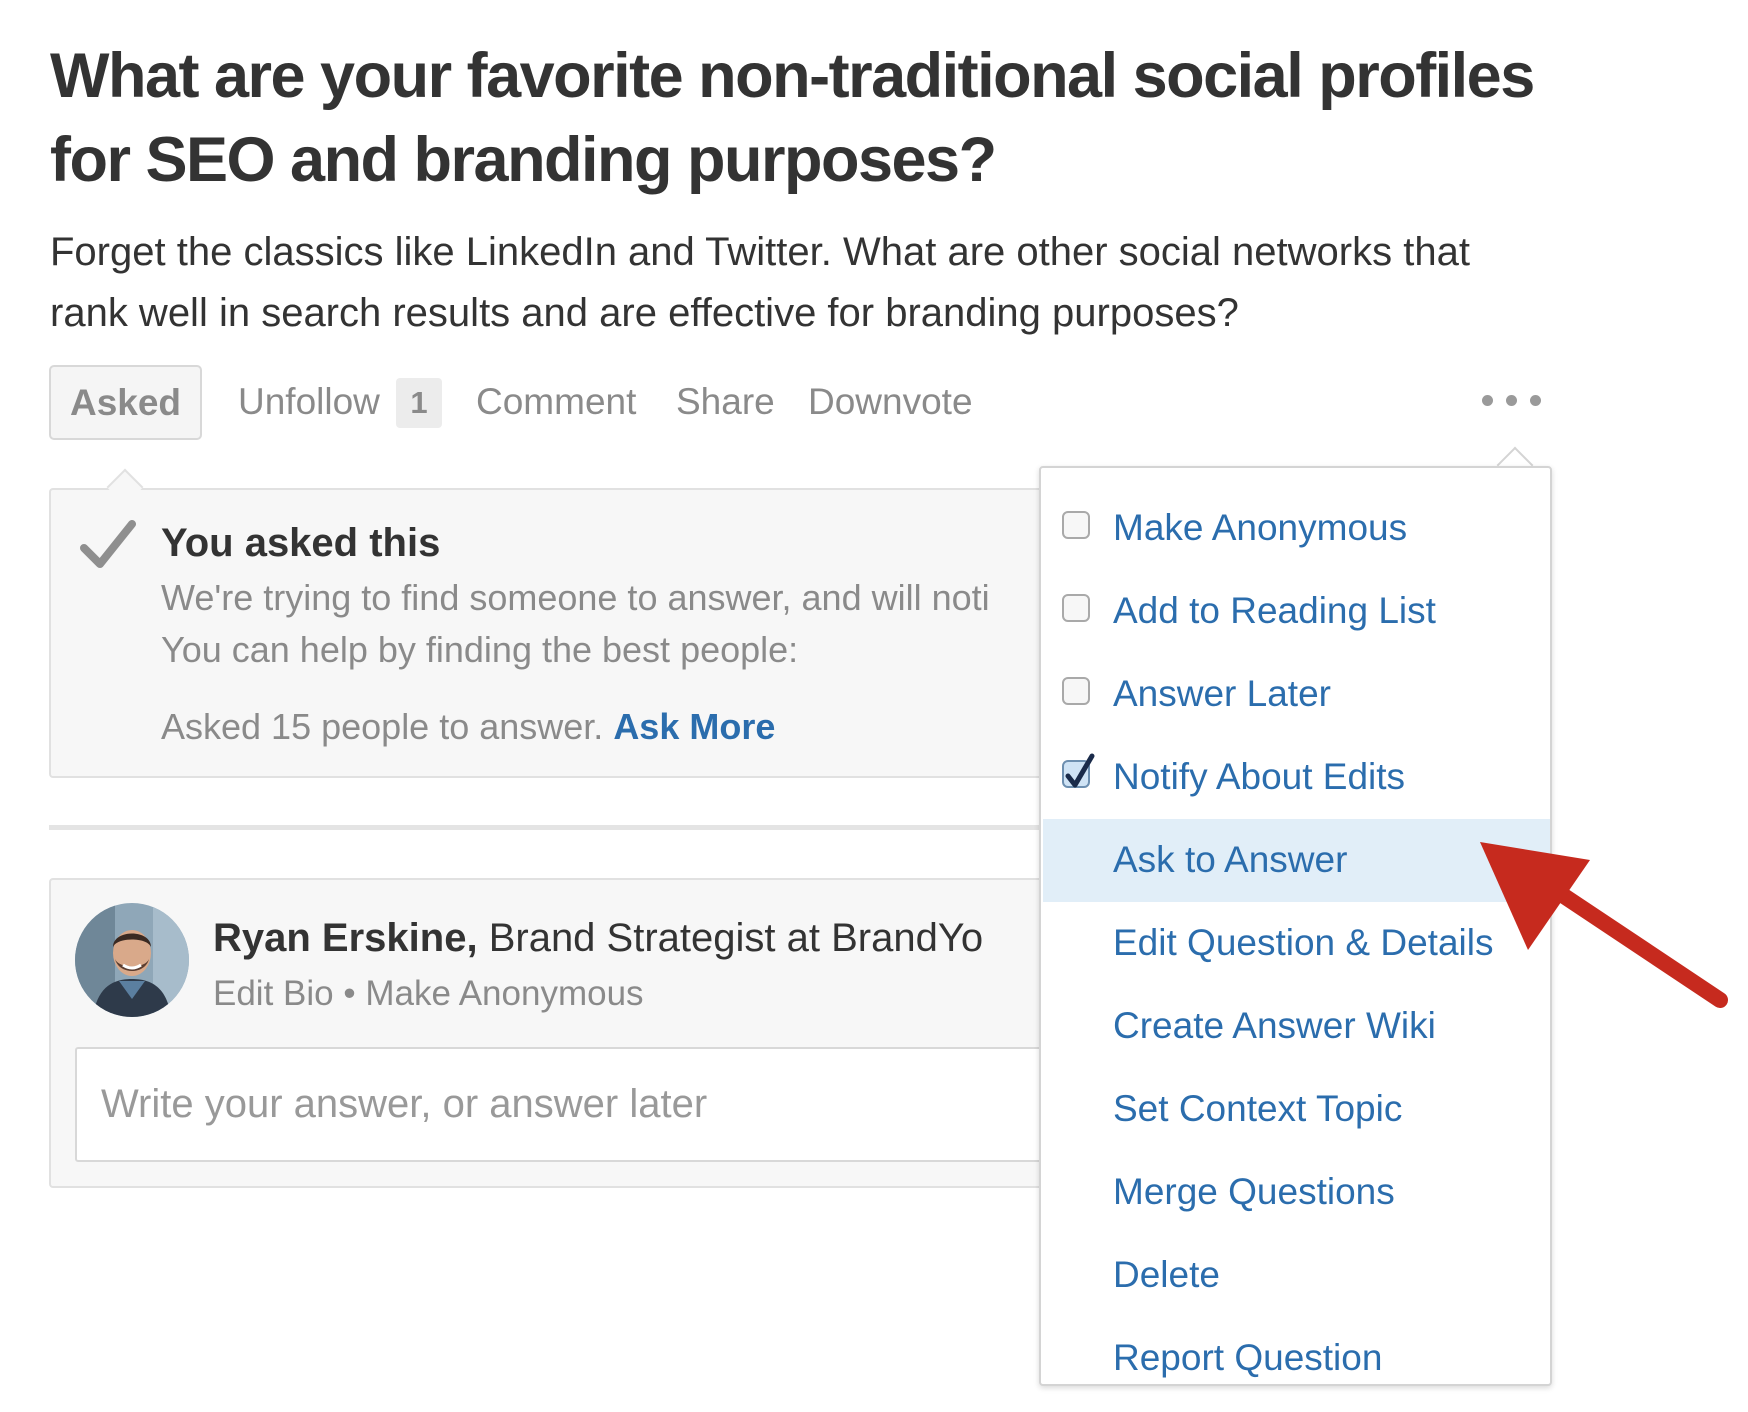 Image resolution: width=1748 pixels, height=1412 pixels. Describe the element at coordinates (1258, 1108) in the screenshot. I see `menu-item-label: Set Context Topic` at that location.